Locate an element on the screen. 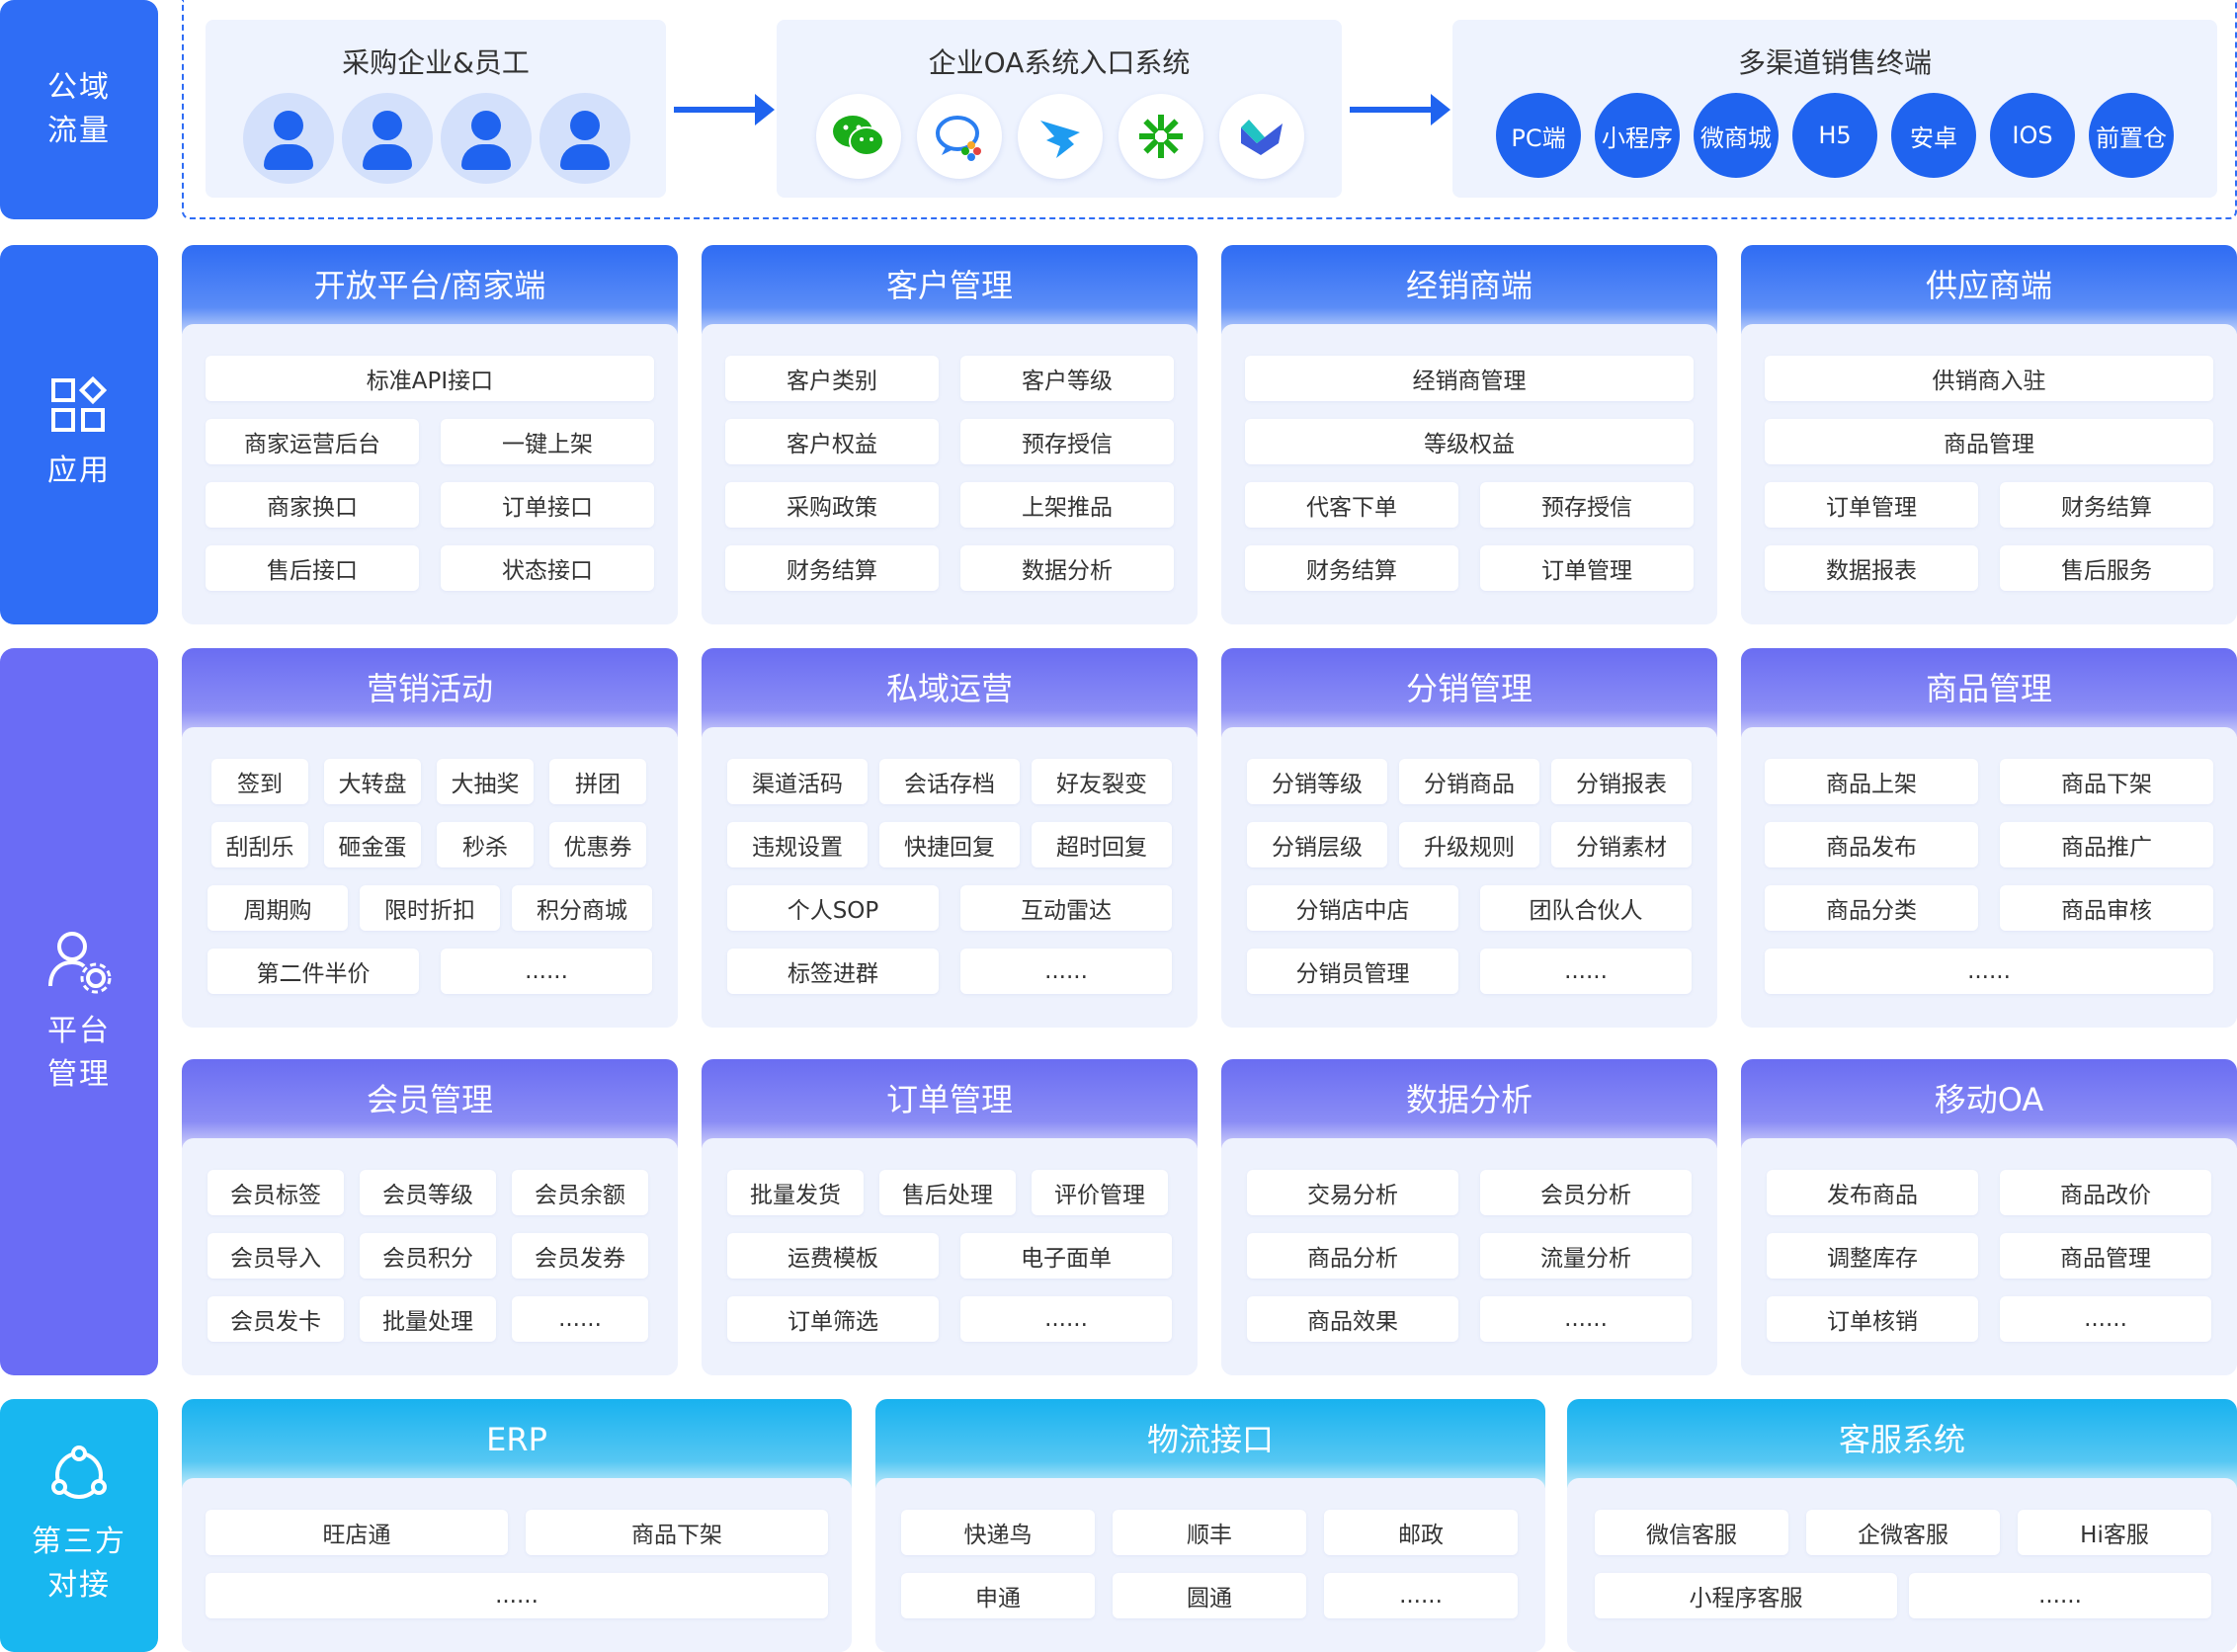 The height and width of the screenshot is (1652, 2237). module-item: 小程序客服 is located at coordinates (1746, 1595).